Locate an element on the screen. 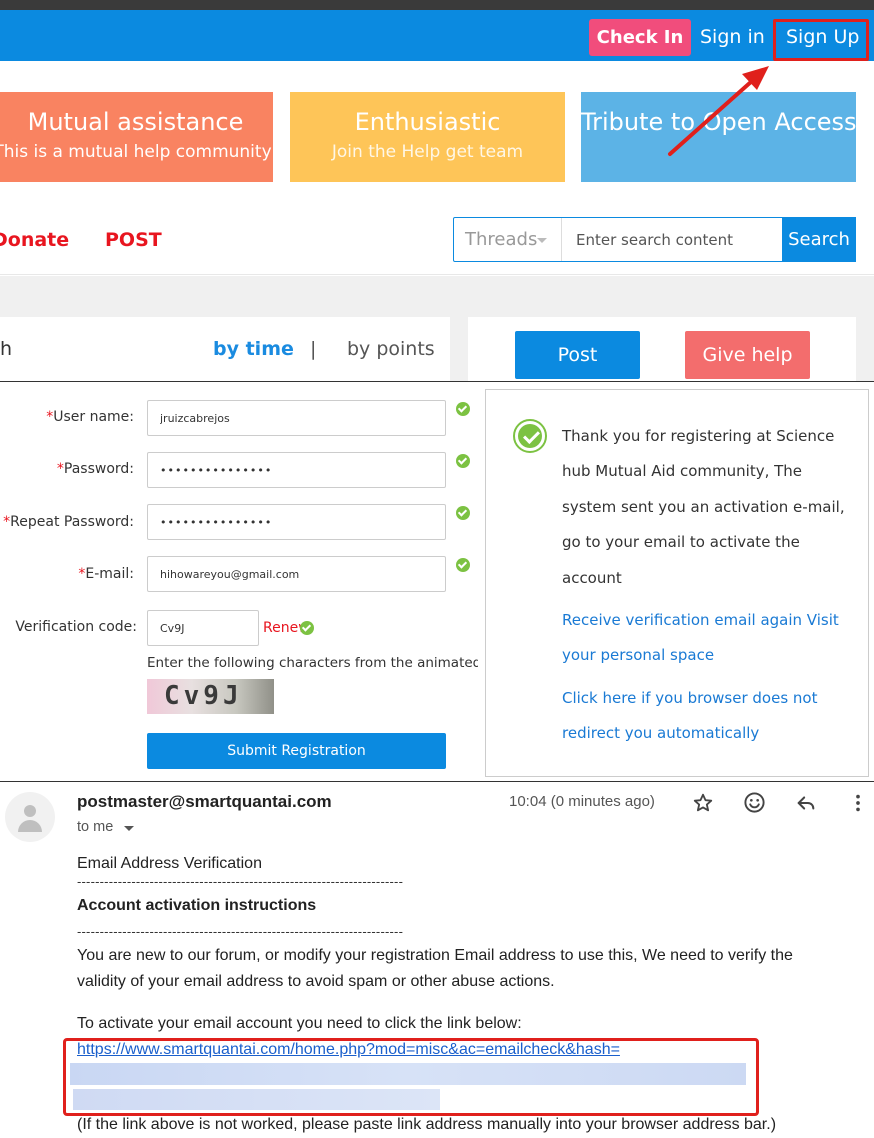 The image size is (874, 1138). banner-subtitle: This is a mutual help community is located at coordinates (136, 152).